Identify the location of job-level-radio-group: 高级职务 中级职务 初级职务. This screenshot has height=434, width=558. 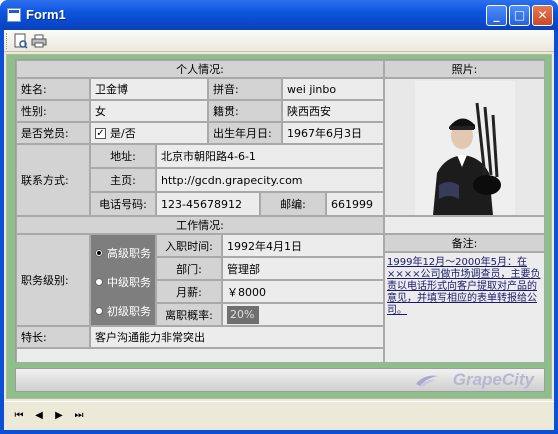
(123, 280).